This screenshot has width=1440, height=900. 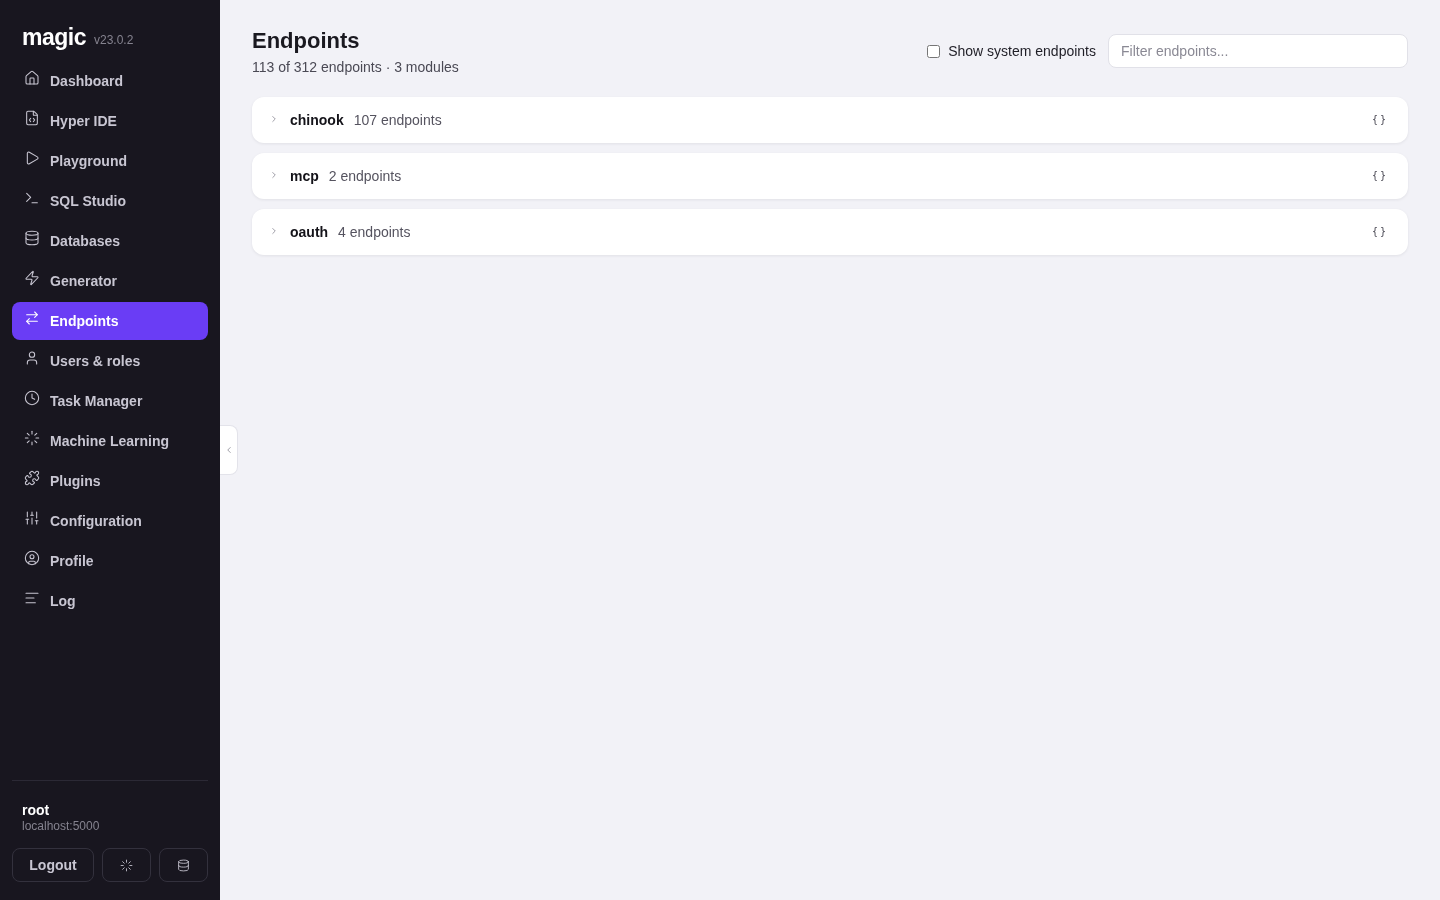 What do you see at coordinates (110, 441) in the screenshot?
I see `nav-item: Machine Learning` at bounding box center [110, 441].